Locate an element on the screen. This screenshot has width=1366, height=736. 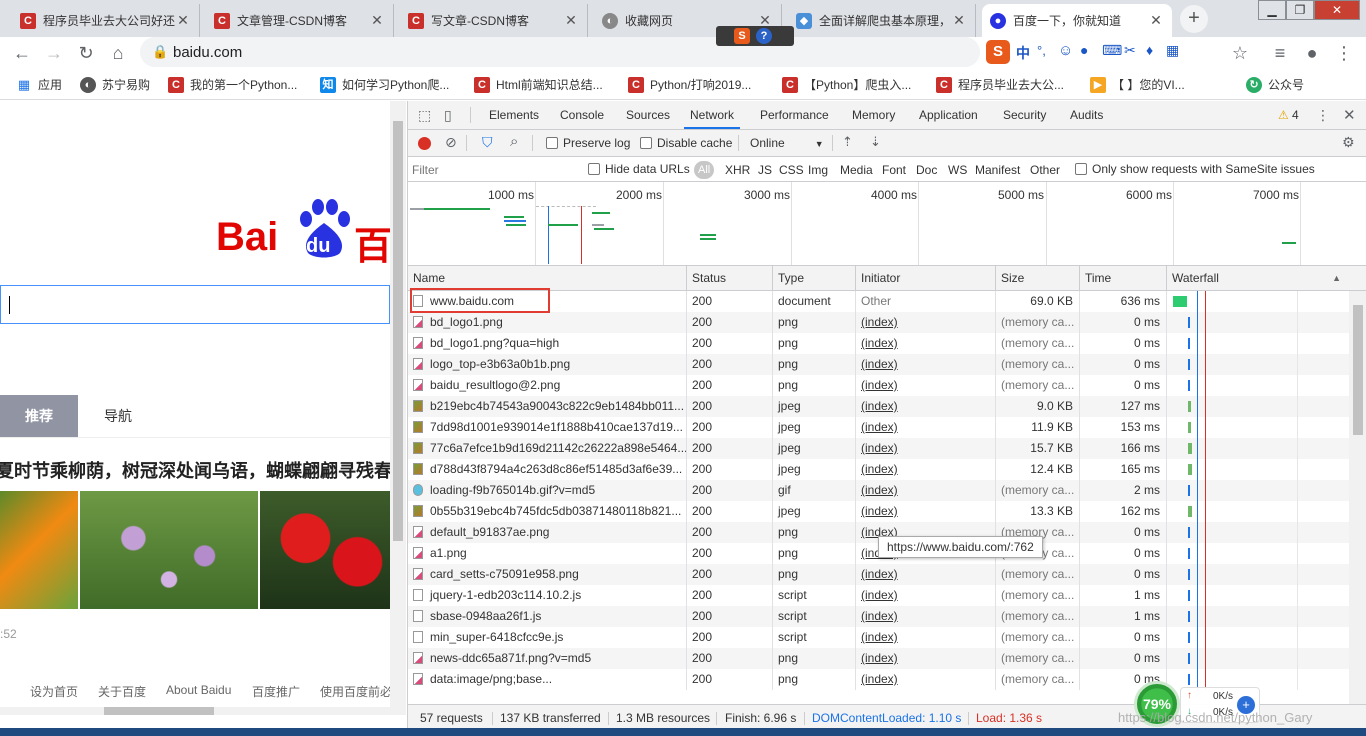
flower-image is located at coordinates (325, 550).